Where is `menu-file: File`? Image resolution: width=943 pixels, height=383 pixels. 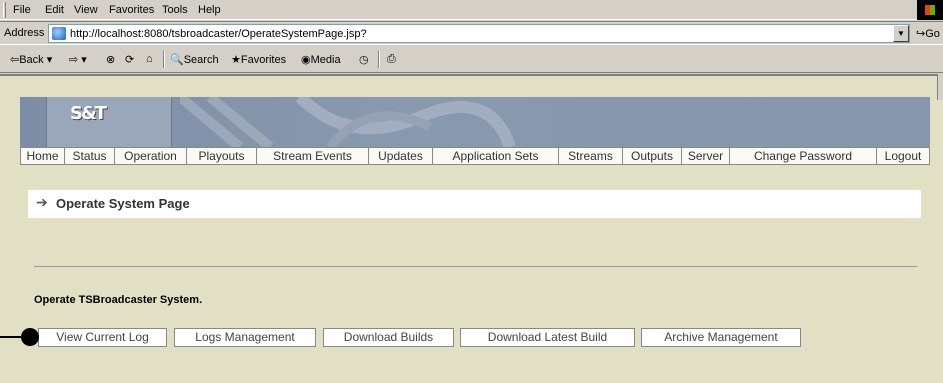
menu-file: File is located at coordinates (22, 10).